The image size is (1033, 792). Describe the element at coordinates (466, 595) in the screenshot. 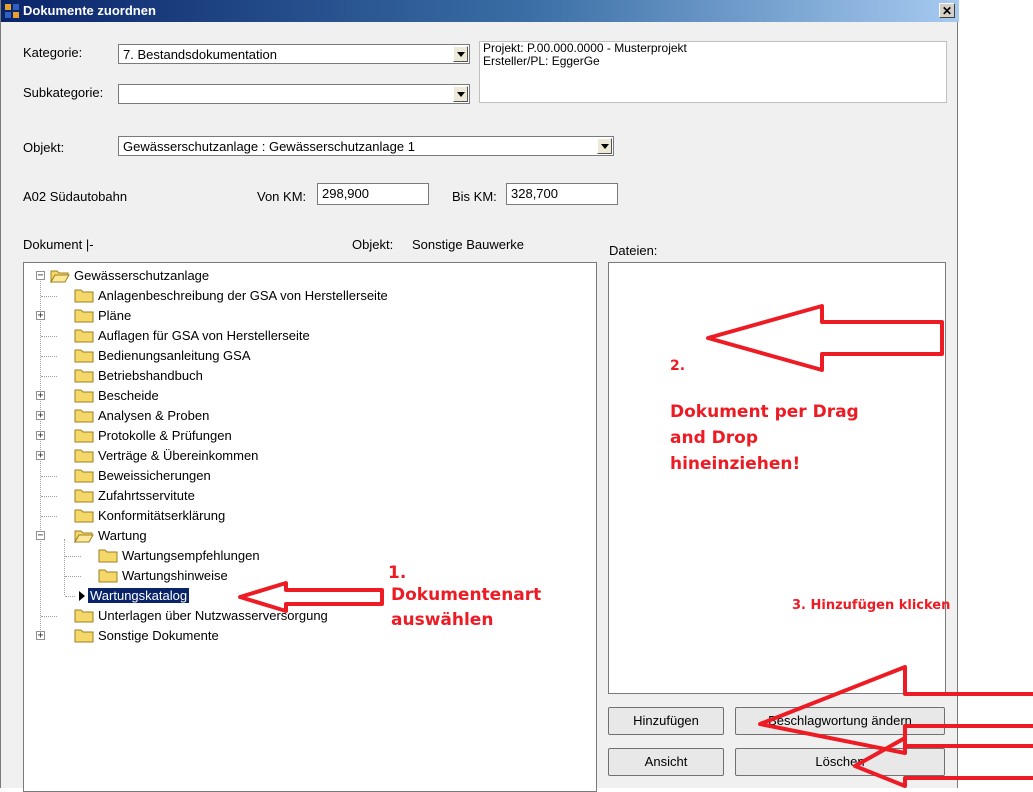

I see `step1-text-line1: Dokumentenart` at that location.